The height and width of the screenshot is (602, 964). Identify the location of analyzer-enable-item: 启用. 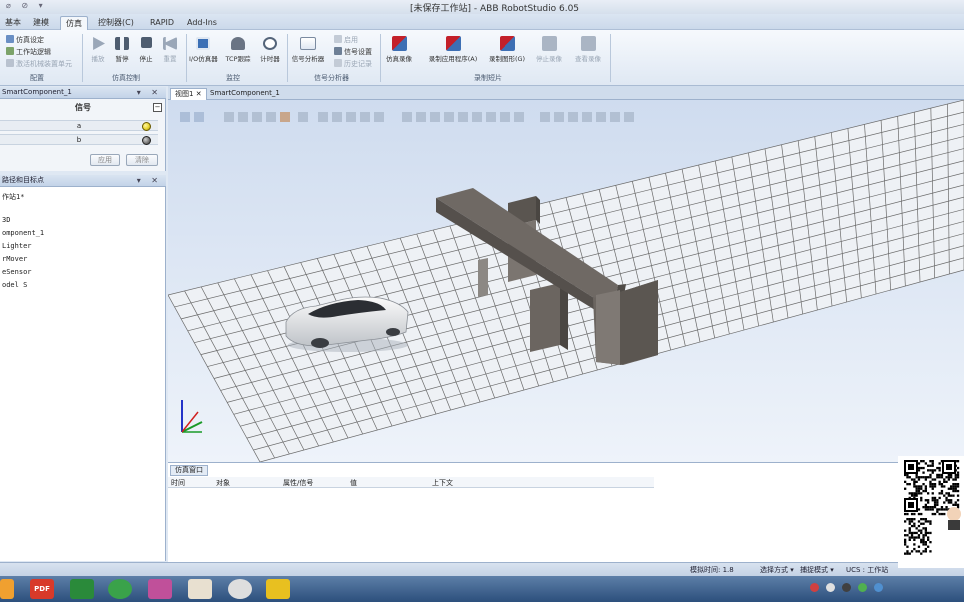
(346, 40).